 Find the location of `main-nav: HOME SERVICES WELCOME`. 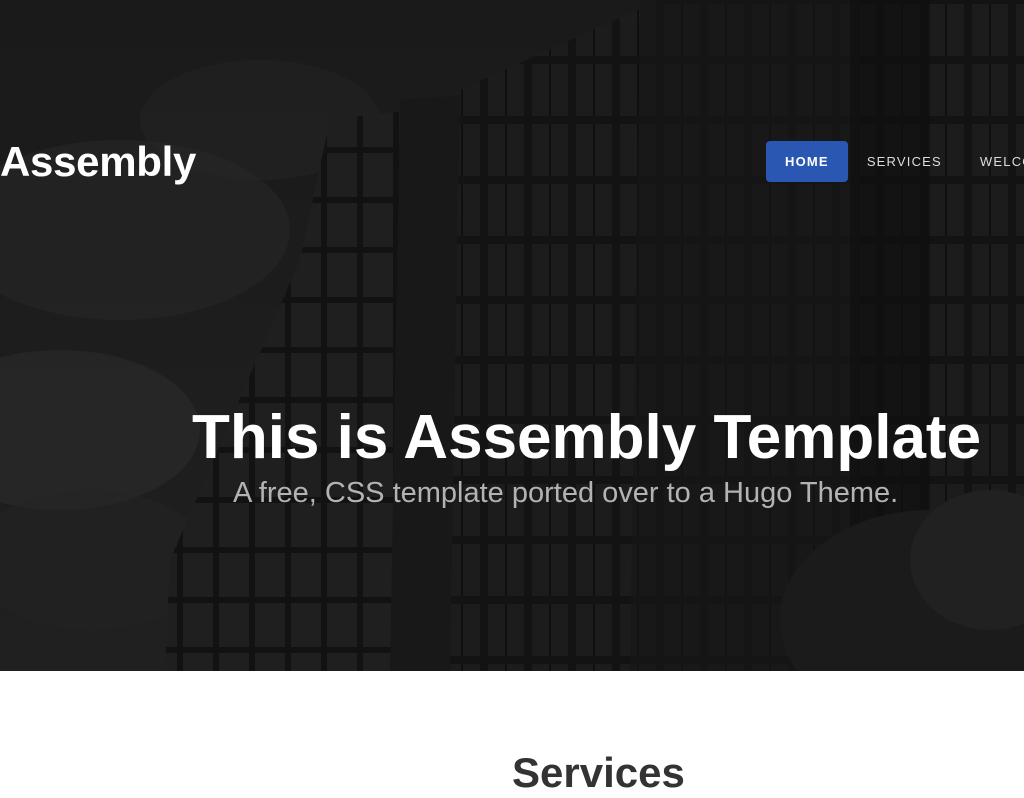

main-nav: HOME SERVICES WELCOME is located at coordinates (895, 161).